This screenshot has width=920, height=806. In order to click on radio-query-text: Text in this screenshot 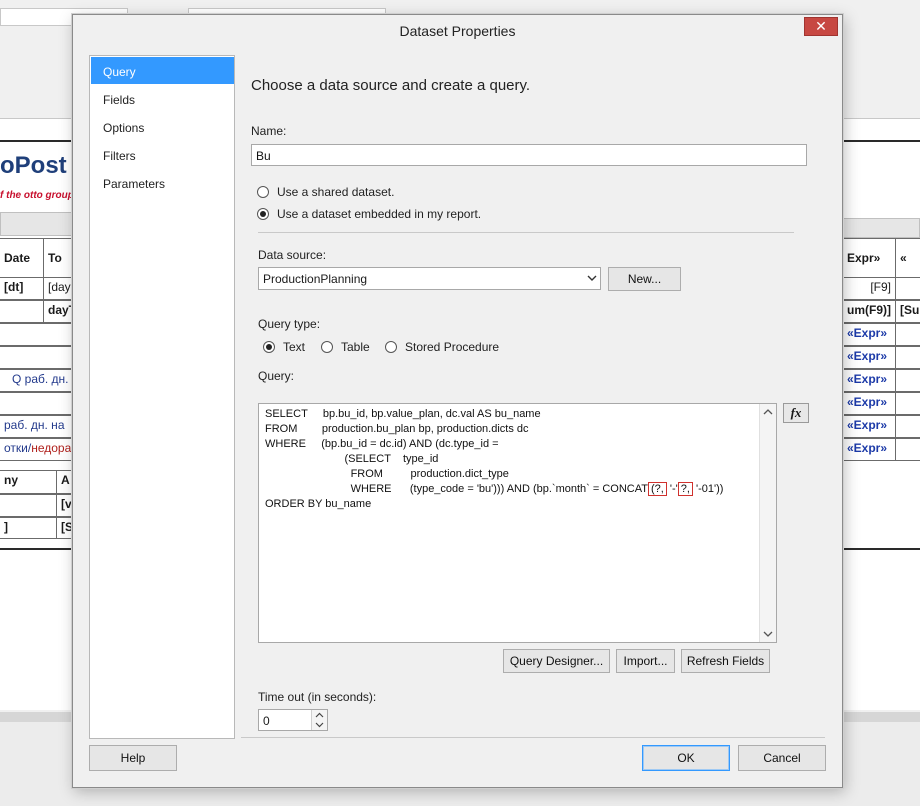, I will do `click(284, 347)`.